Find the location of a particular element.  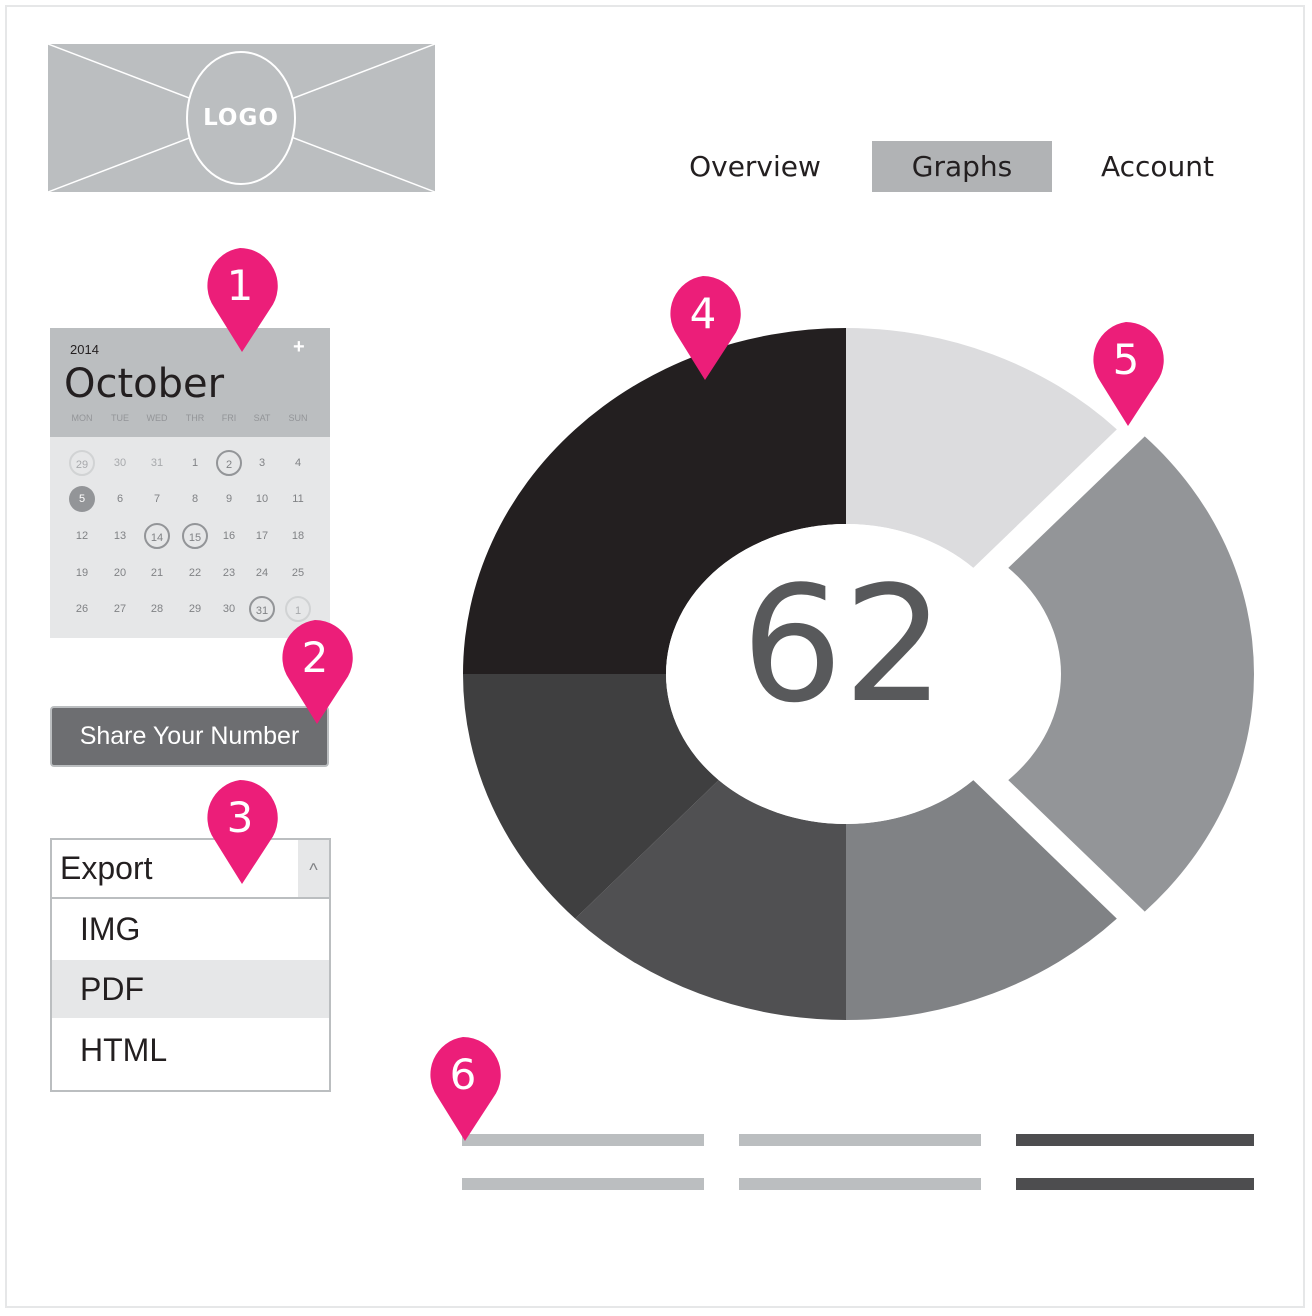

calendar-day: 9 is located at coordinates (229, 499).